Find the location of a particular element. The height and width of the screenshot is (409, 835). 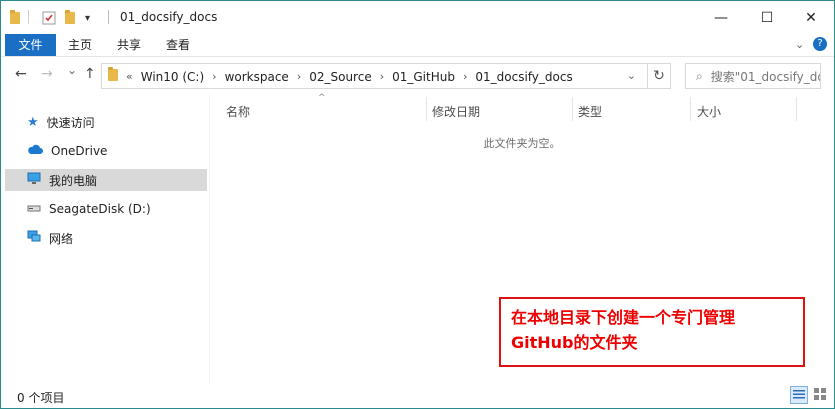

window-title: 01_docsify_docs is located at coordinates (169, 17).